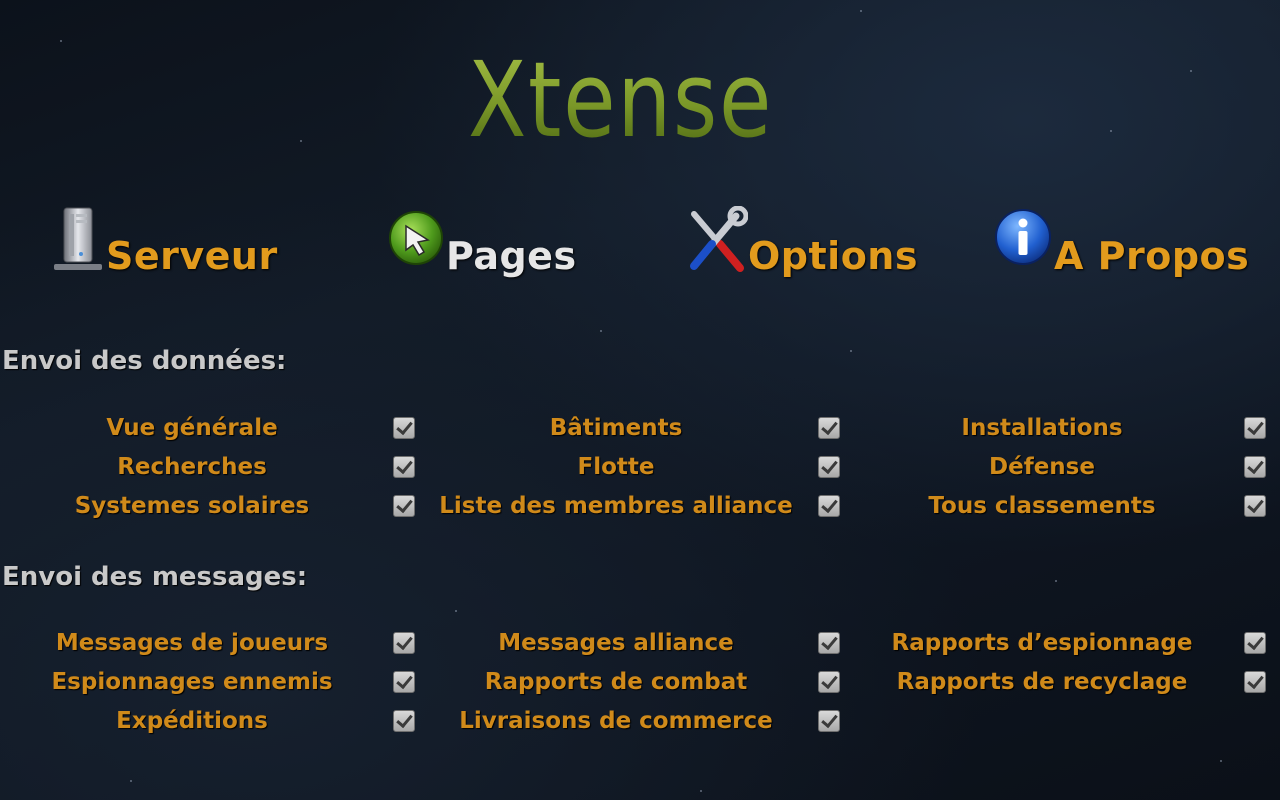 This screenshot has width=1280, height=800. What do you see at coordinates (144, 361) in the screenshot?
I see `section-title-donnees: Envoi des données:` at bounding box center [144, 361].